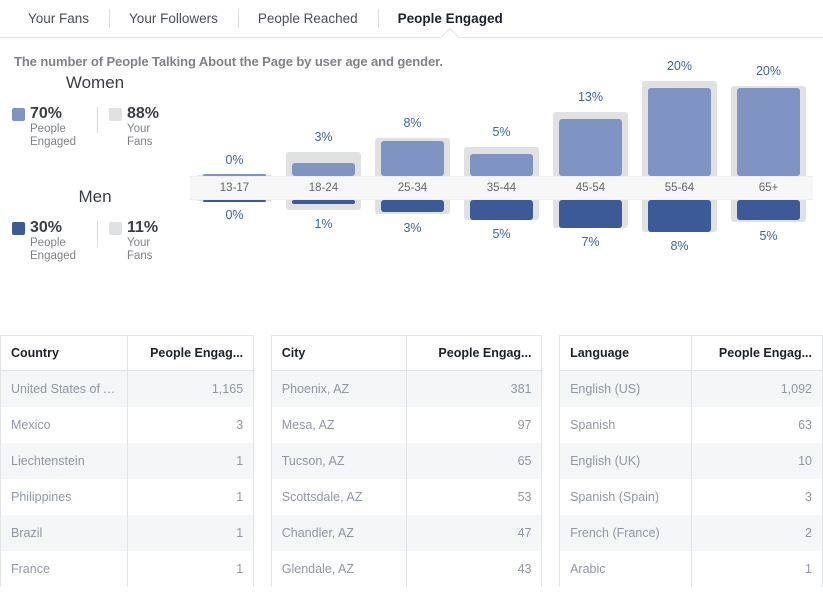 The image size is (823, 610). What do you see at coordinates (756, 425) in the screenshot?
I see `language-cell-count: 63` at bounding box center [756, 425].